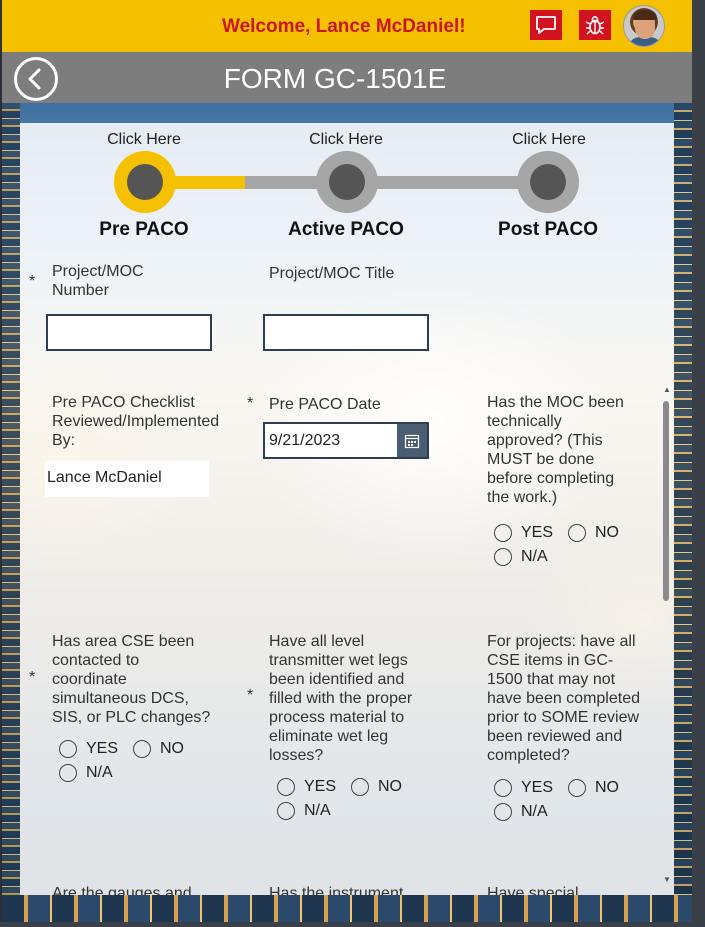  What do you see at coordinates (523, 533) in the screenshot?
I see `moc-approved-yes: YES` at bounding box center [523, 533].